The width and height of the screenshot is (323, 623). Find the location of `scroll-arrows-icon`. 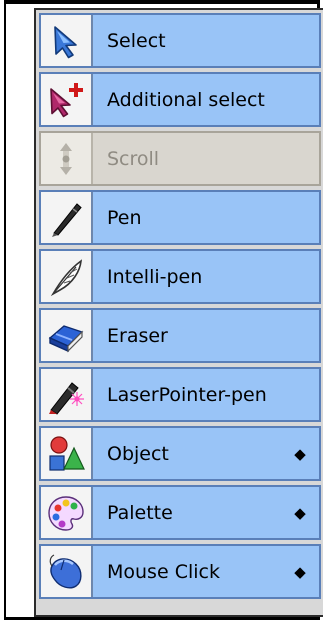

scroll-arrows-icon is located at coordinates (67, 158).